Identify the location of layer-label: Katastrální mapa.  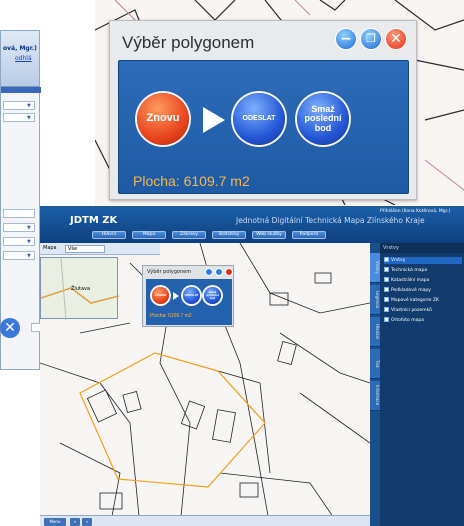
(410, 280).